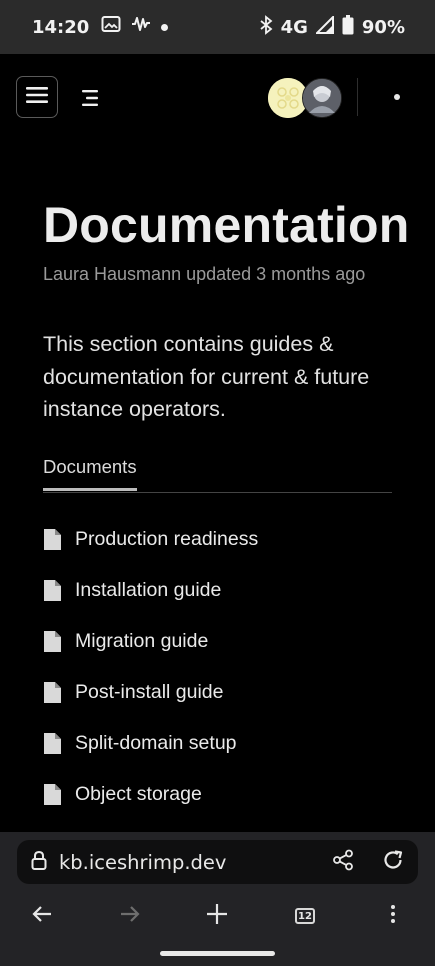 The width and height of the screenshot is (435, 966). I want to click on tab-bar: Documents, so click(217, 474).